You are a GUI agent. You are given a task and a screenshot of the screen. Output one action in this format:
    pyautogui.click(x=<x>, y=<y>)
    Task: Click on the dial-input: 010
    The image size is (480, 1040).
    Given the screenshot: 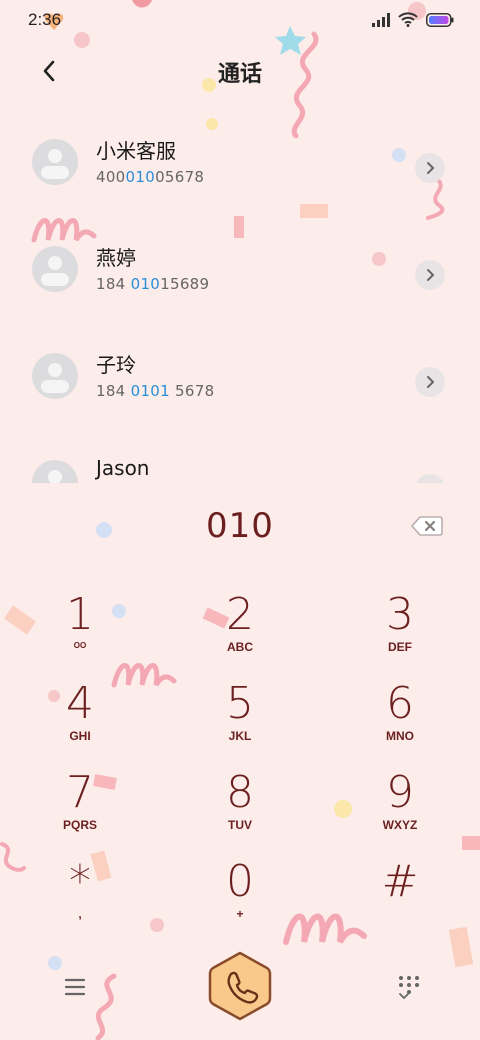 What is the action you would take?
    pyautogui.click(x=240, y=526)
    